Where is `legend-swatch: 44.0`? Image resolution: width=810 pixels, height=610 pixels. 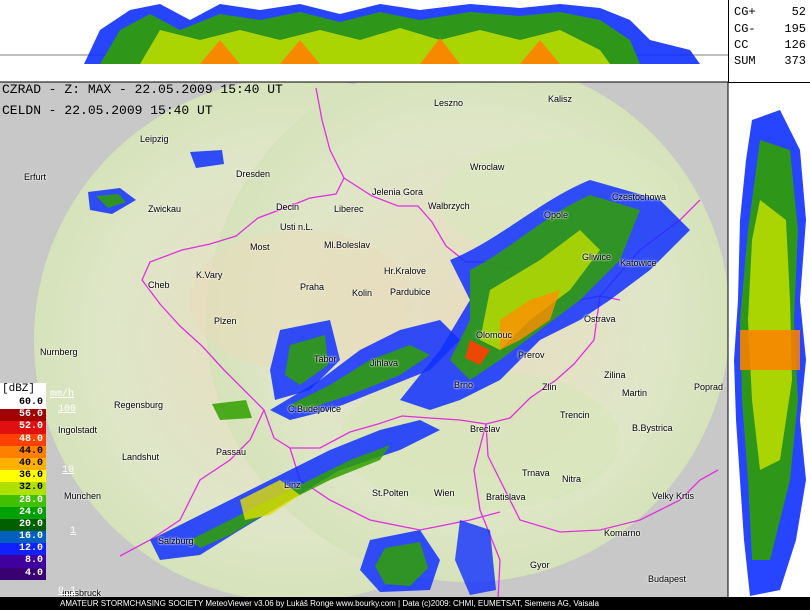 legend-swatch: 44.0 is located at coordinates (23, 451).